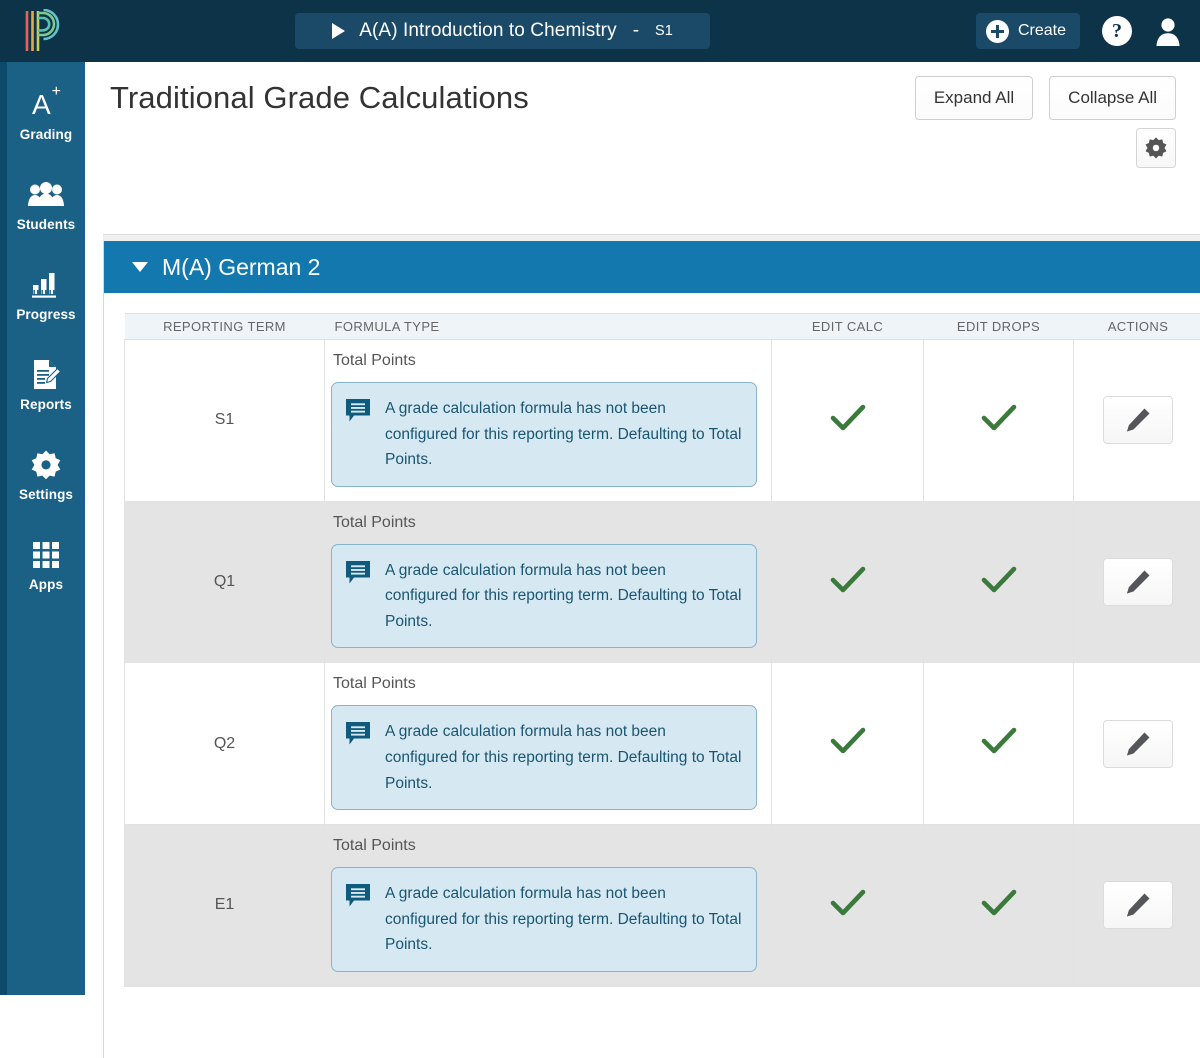  What do you see at coordinates (974, 98) in the screenshot?
I see `expand-all-button: Expand All` at bounding box center [974, 98].